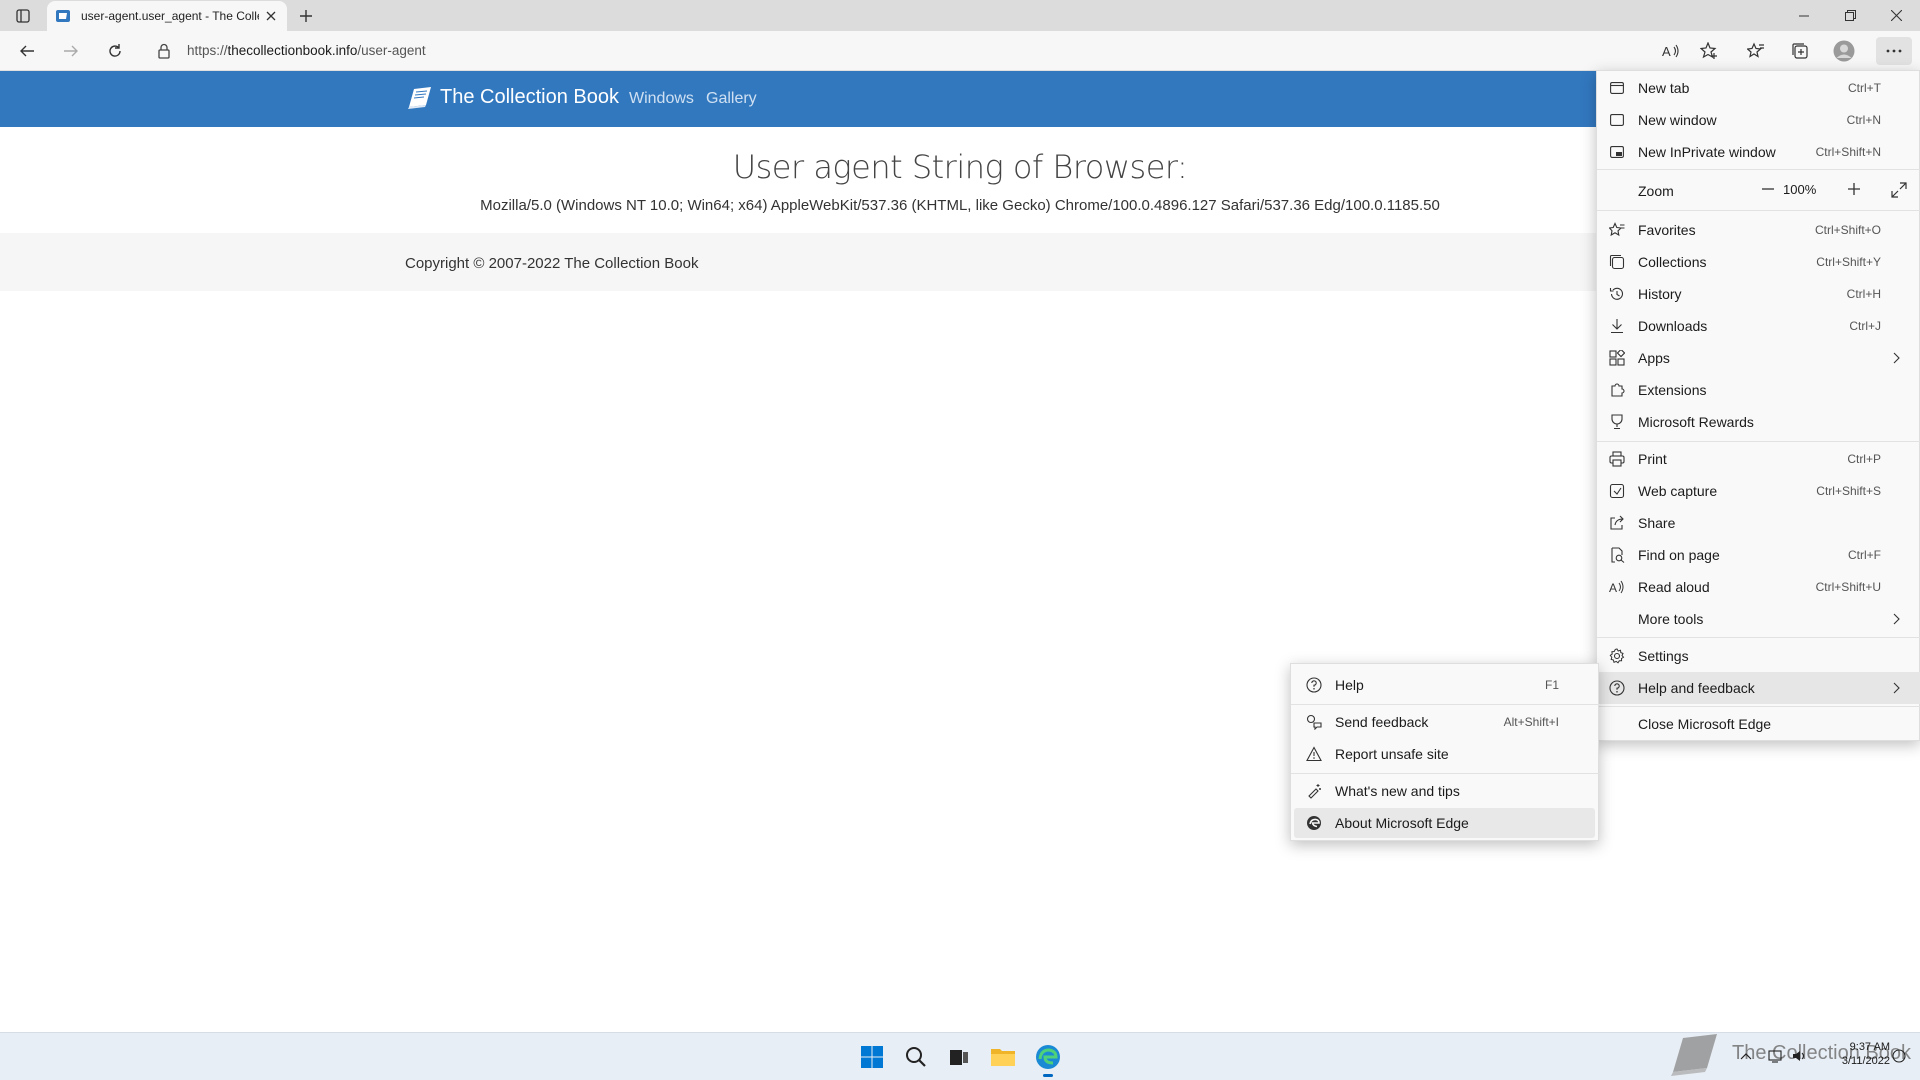  I want to click on menu-item-new-tab: New tab Ctrl+T, so click(1758, 88).